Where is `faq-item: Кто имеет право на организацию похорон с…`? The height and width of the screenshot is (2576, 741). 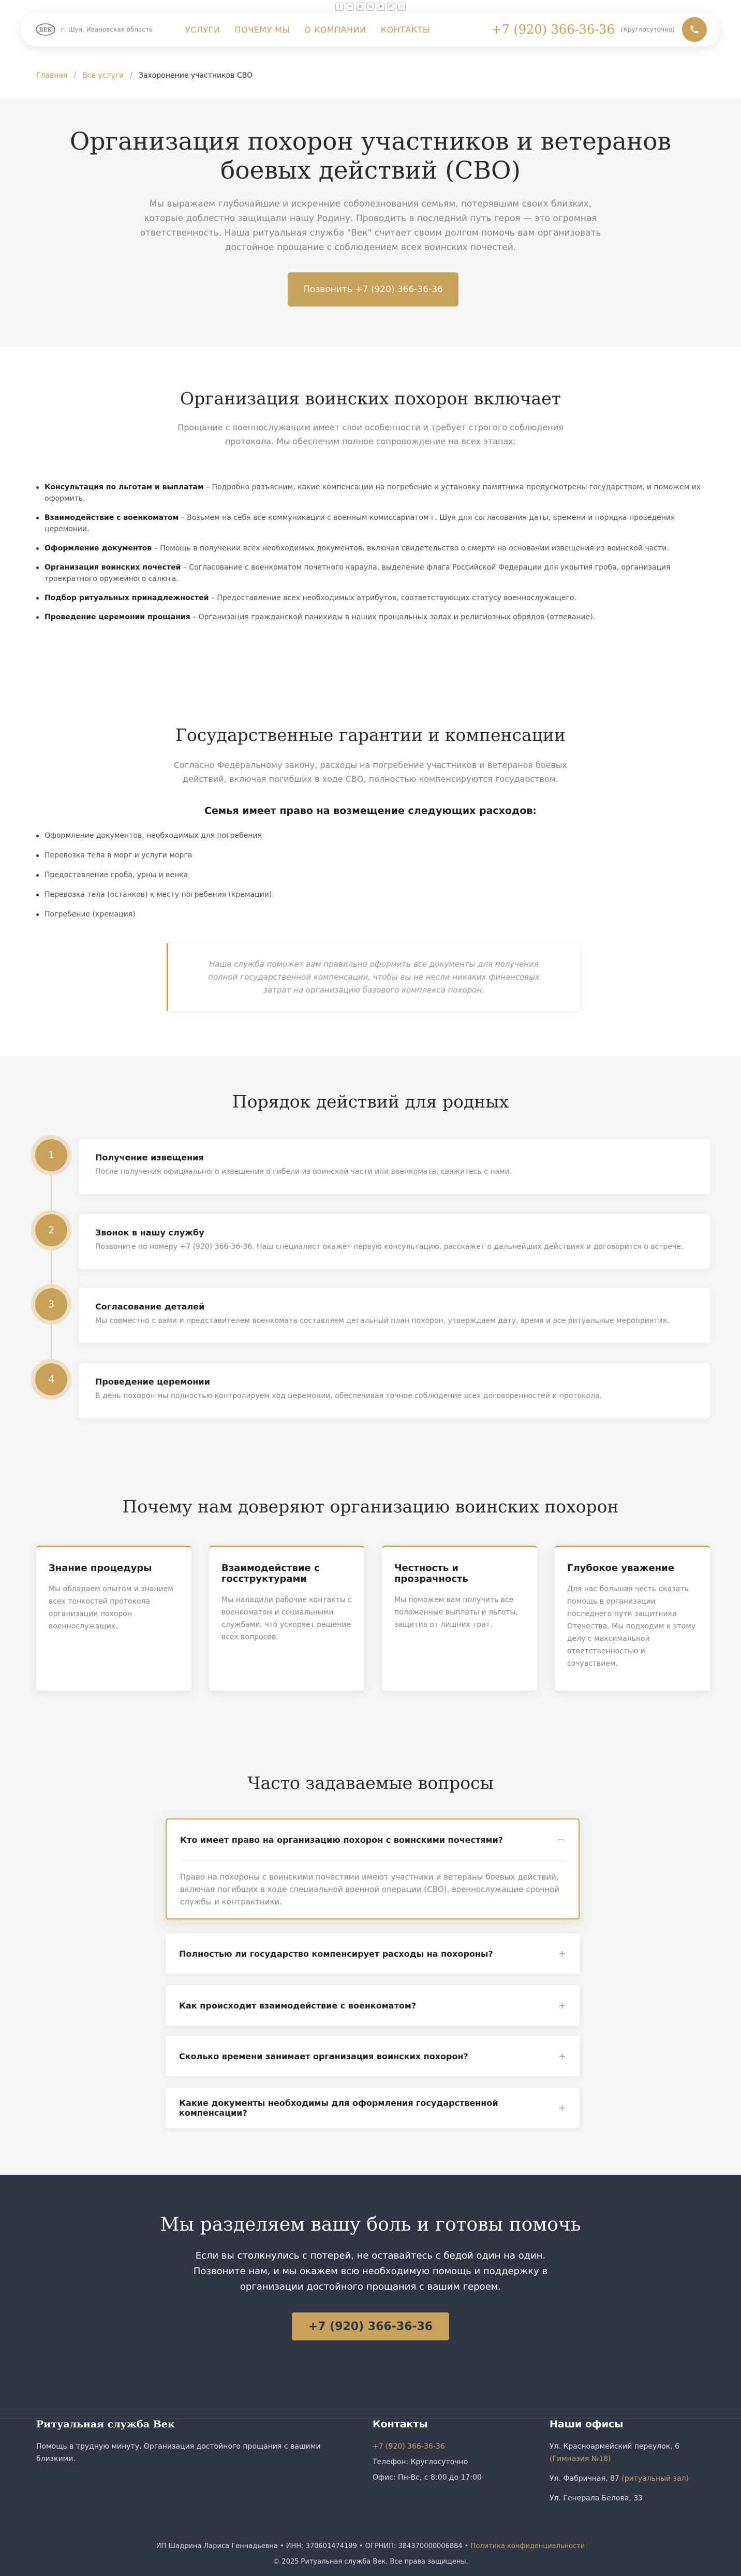 faq-item: Кто имеет право на организацию похорон с… is located at coordinates (373, 1869).